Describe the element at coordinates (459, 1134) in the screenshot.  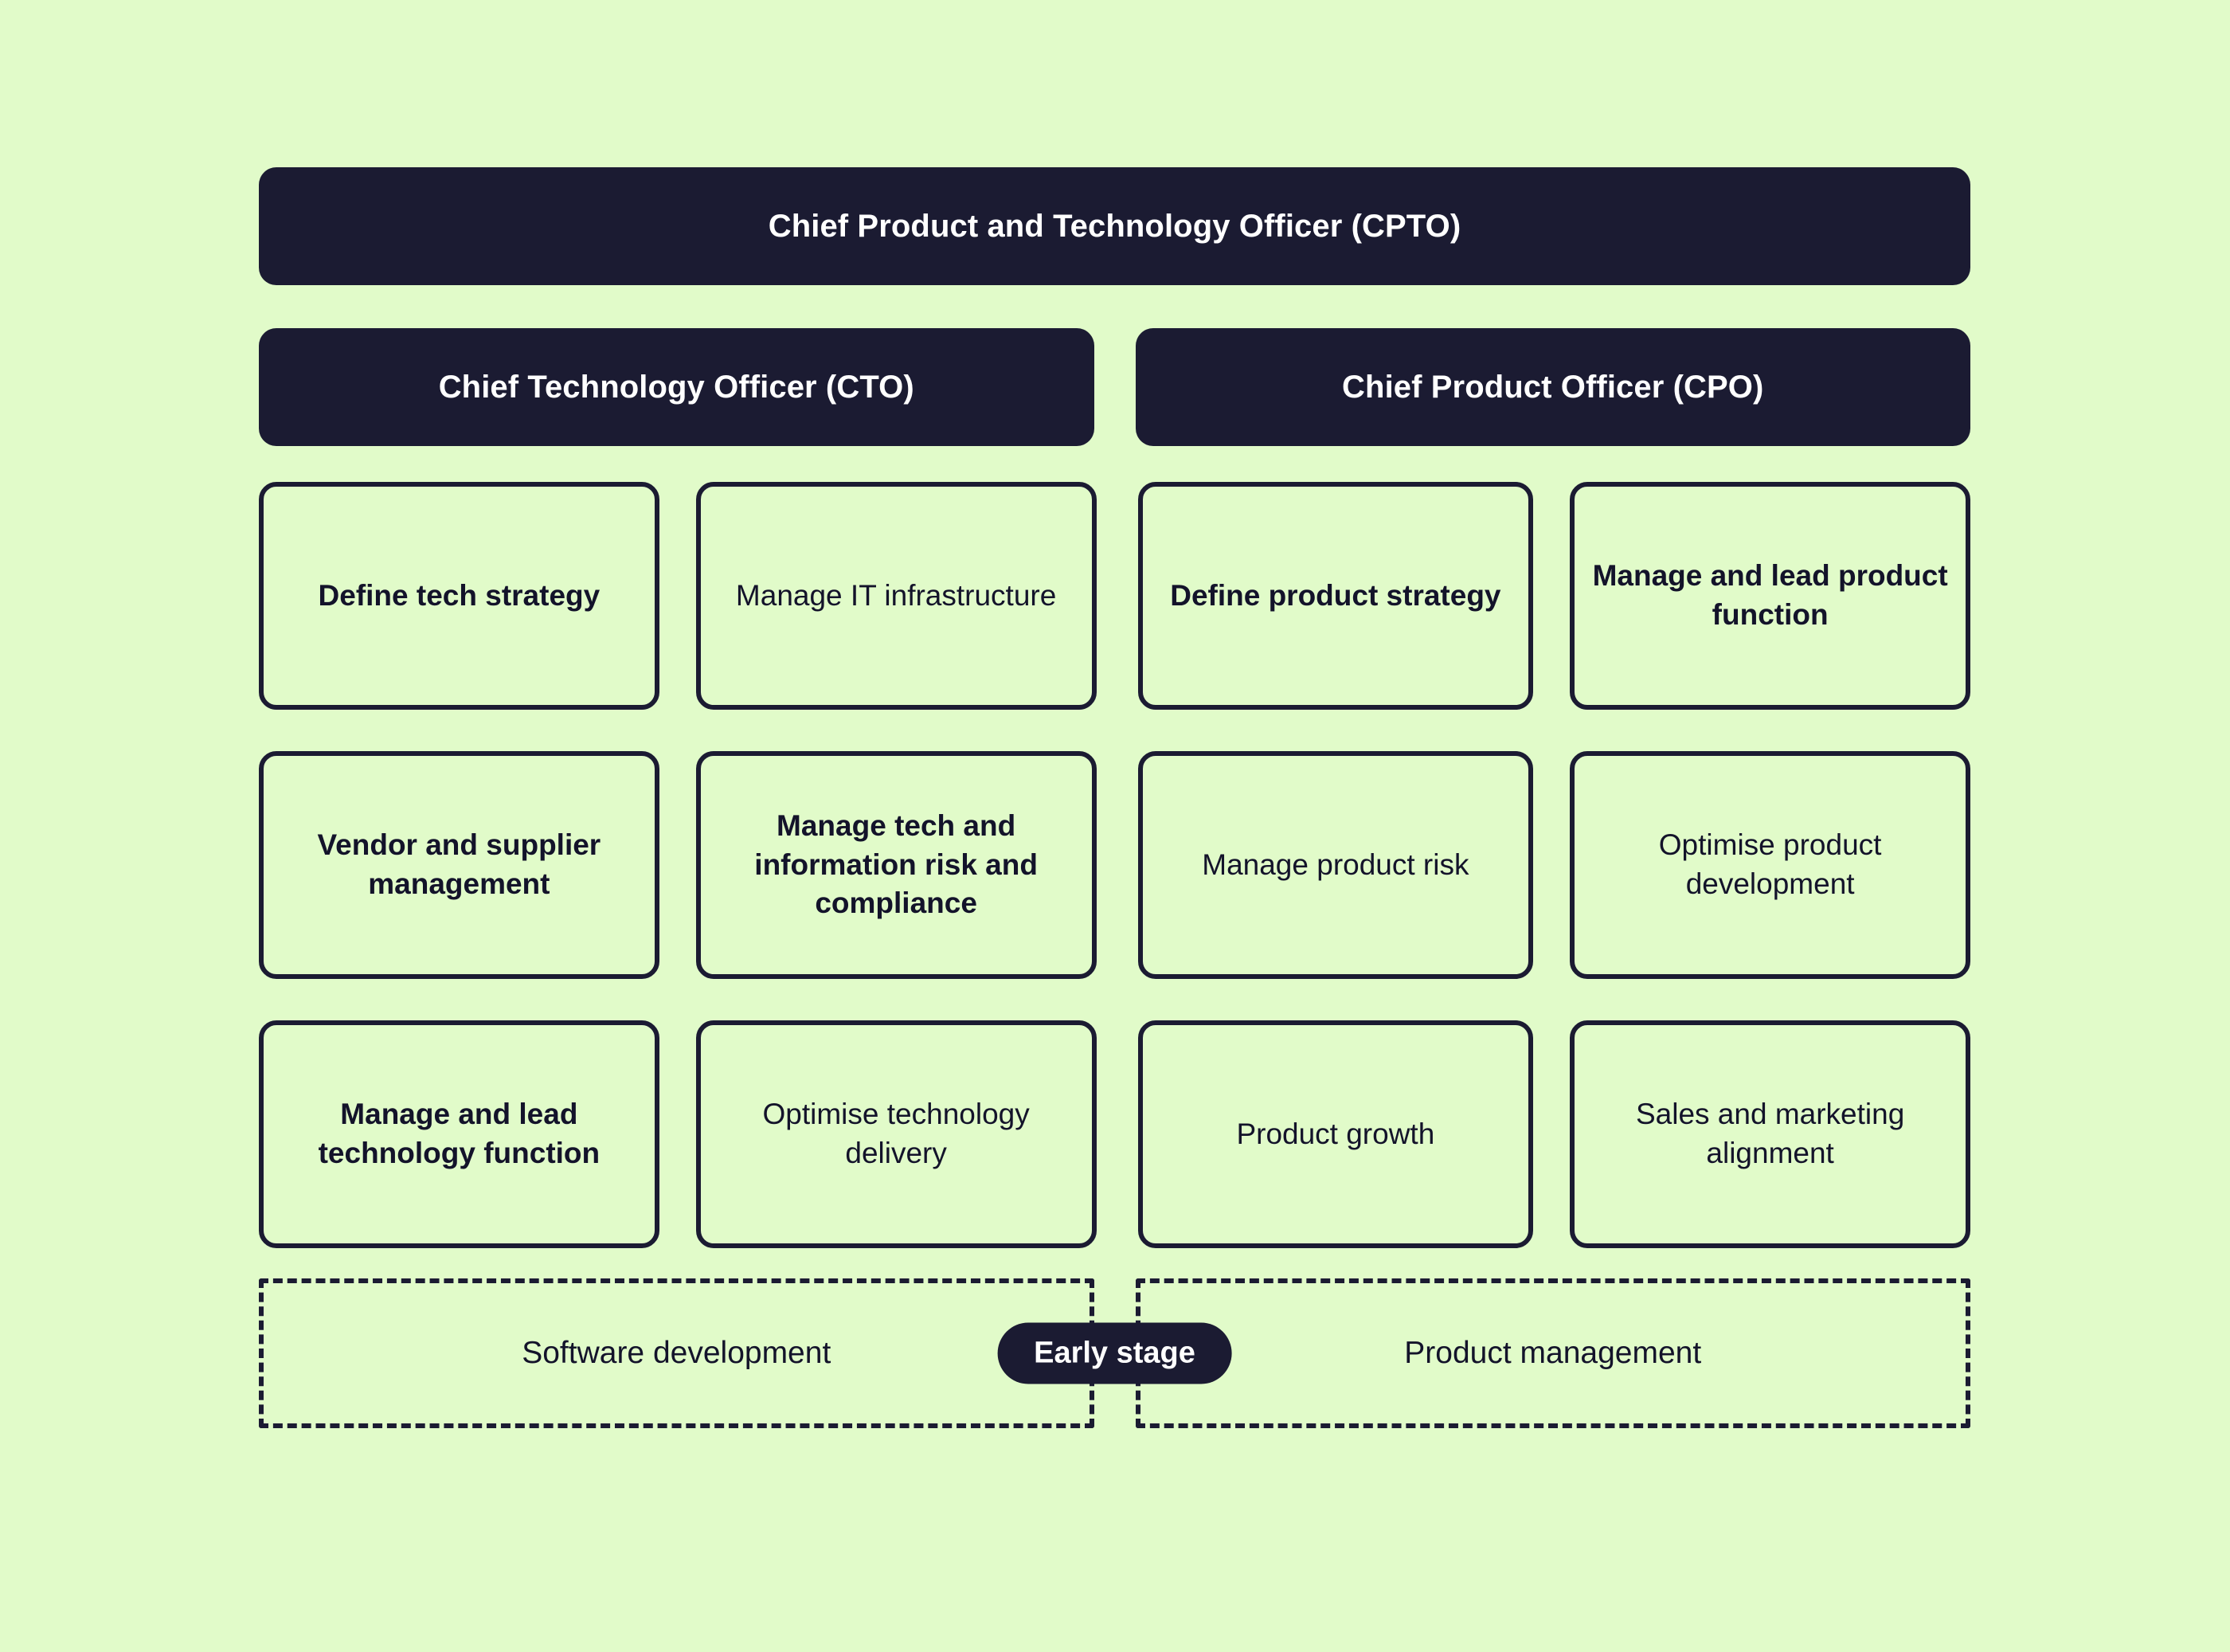
I see `duty-card: Manage and lead technology function` at that location.